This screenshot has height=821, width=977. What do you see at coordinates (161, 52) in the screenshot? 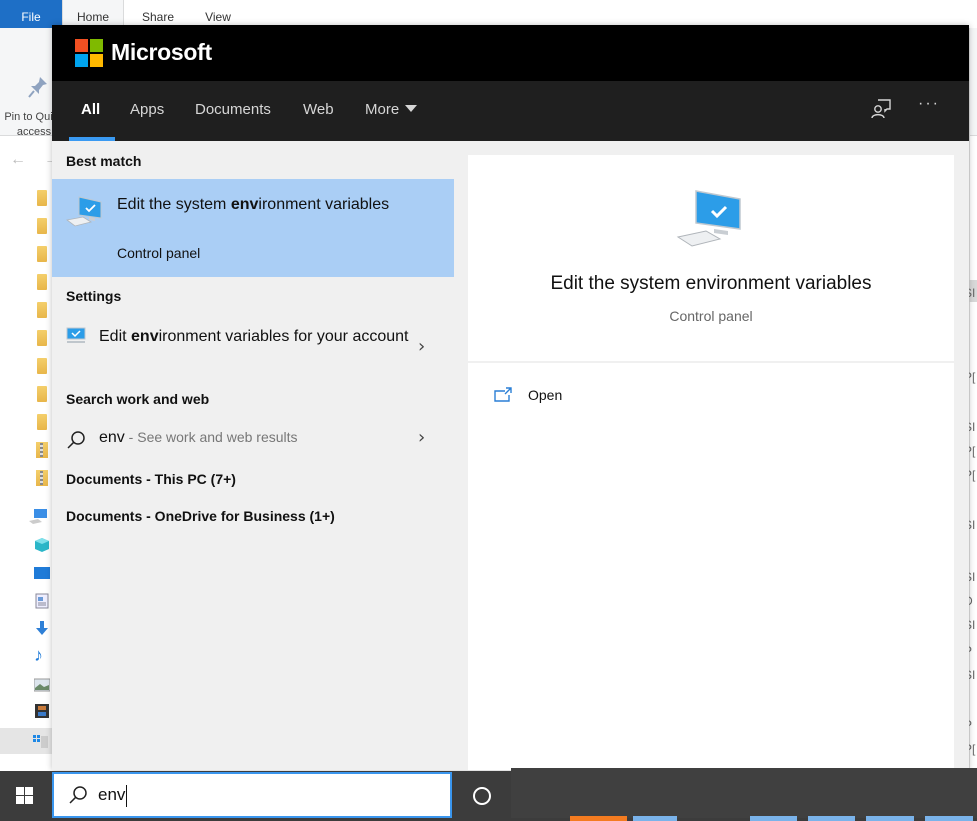
I see `brand-name: Microsoft` at bounding box center [161, 52].